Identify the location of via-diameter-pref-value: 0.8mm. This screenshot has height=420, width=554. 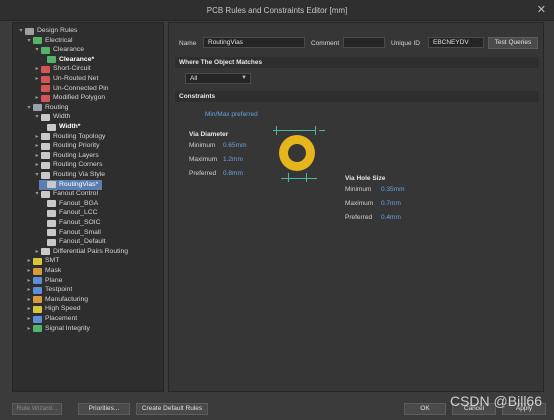
(233, 173).